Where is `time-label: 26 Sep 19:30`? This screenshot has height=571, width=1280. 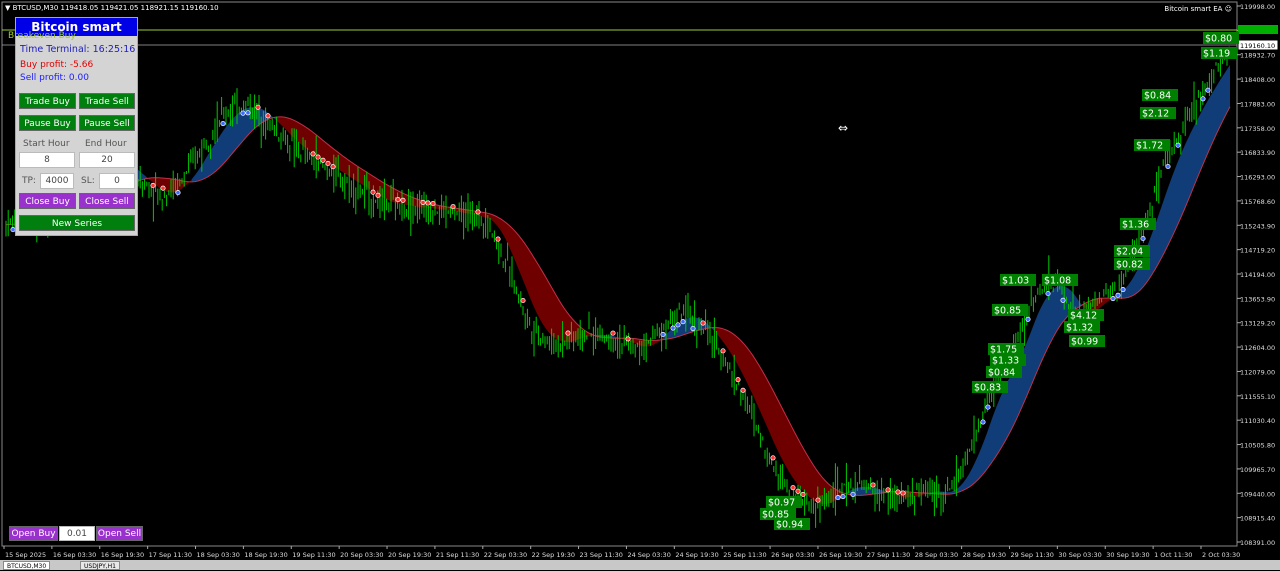
time-label: 26 Sep 19:30 is located at coordinates (840, 555).